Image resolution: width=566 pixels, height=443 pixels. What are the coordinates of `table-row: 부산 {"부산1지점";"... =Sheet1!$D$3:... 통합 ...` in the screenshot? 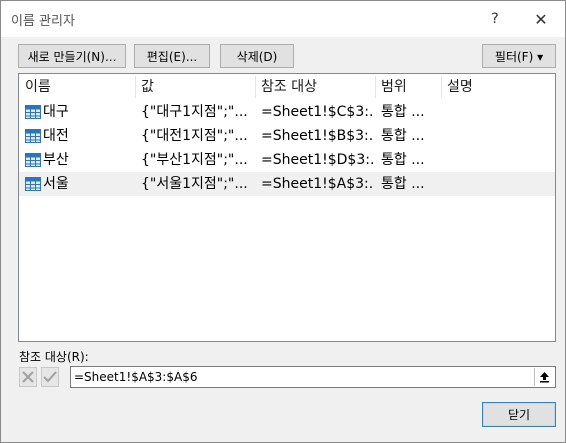 It's located at (287, 160).